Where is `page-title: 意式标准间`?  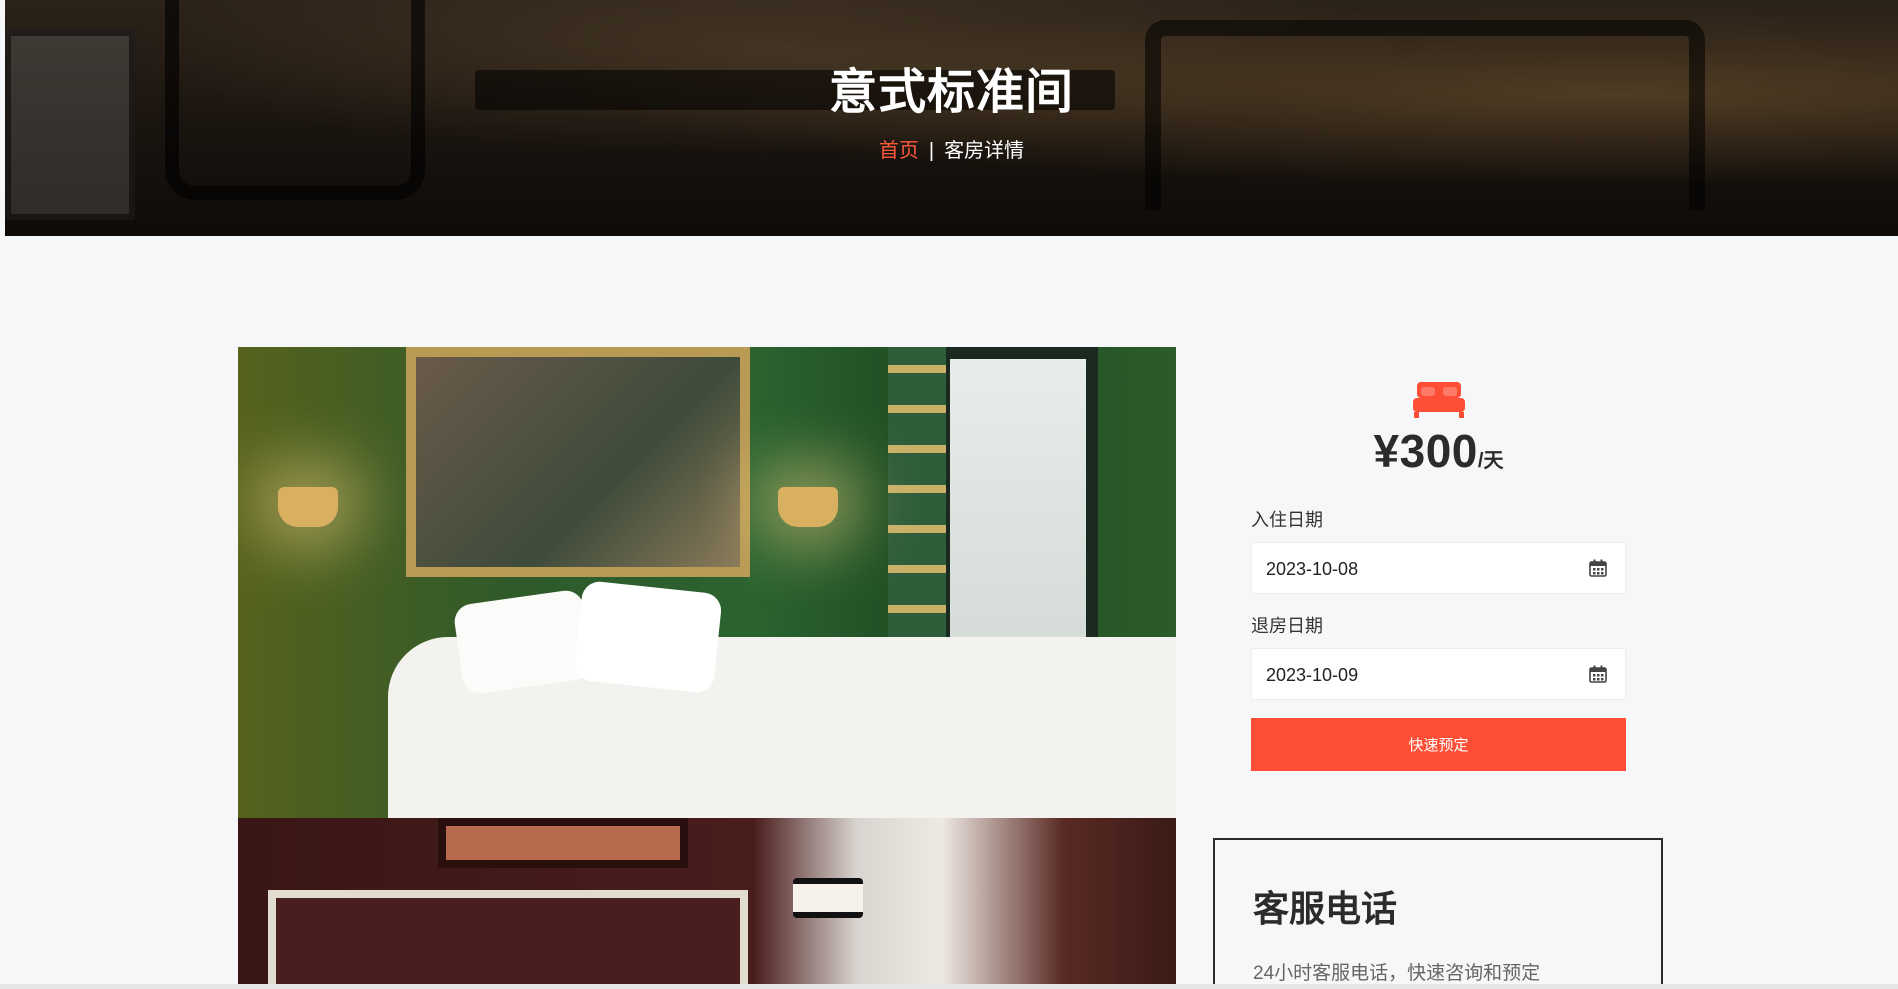
page-title: 意式标准间 is located at coordinates (951, 92).